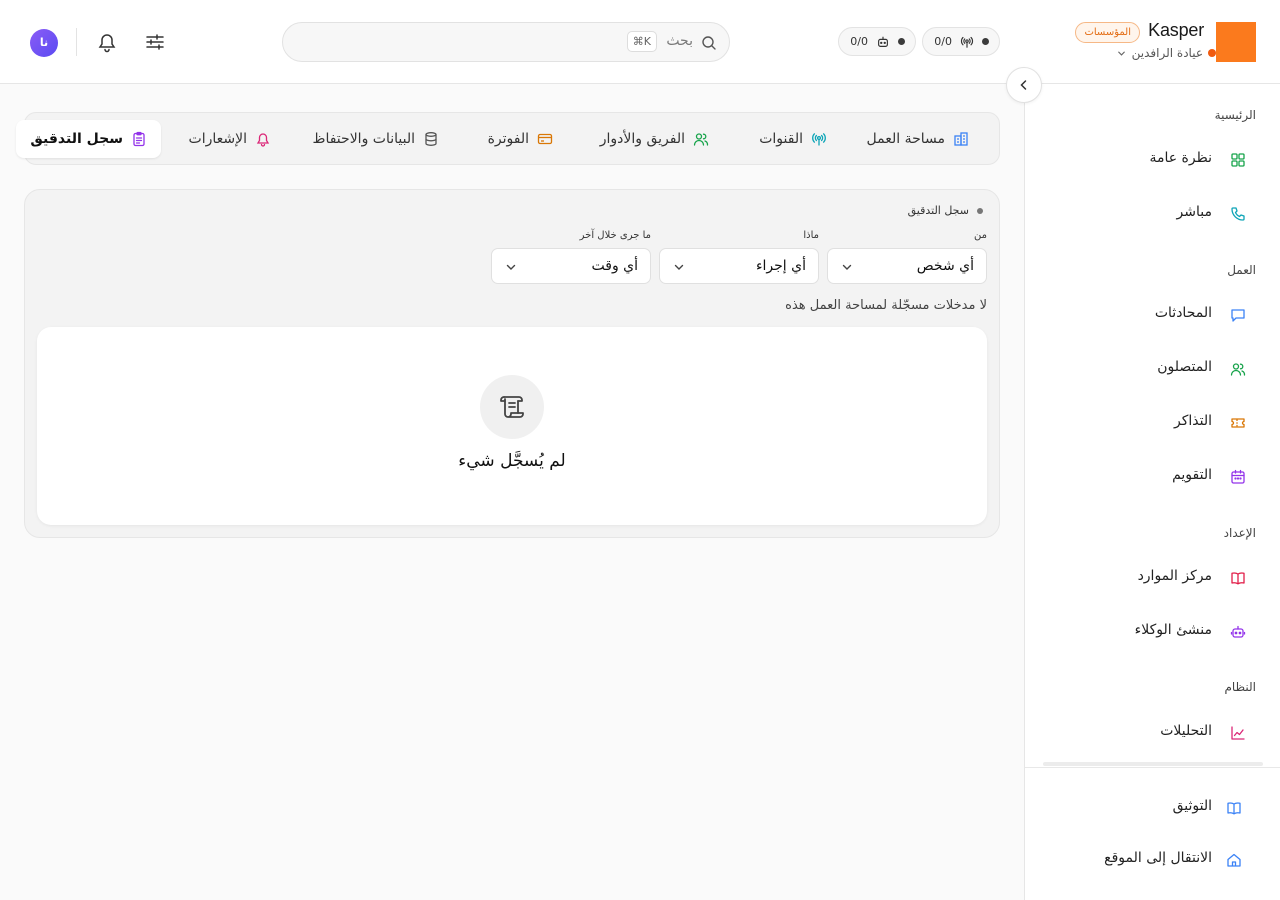 The image size is (1280, 900). Describe the element at coordinates (1238, 477) in the screenshot. I see `calendar-icon` at that location.